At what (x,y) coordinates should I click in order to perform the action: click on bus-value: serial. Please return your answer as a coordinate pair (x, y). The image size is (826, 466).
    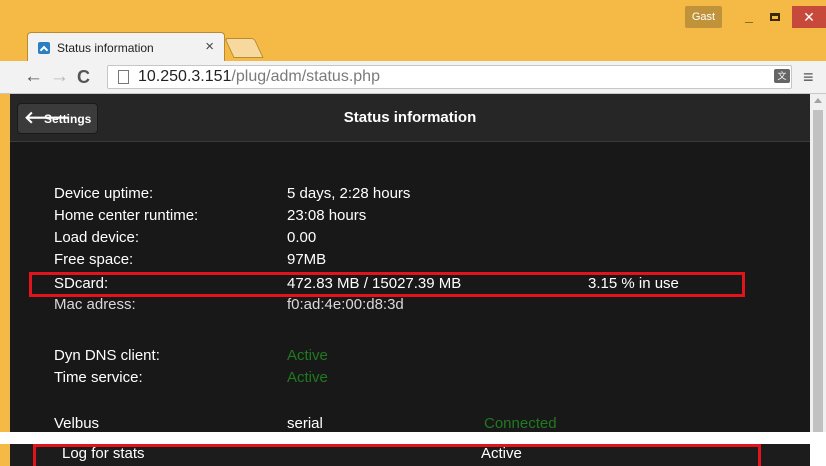
    Looking at the image, I should click on (305, 423).